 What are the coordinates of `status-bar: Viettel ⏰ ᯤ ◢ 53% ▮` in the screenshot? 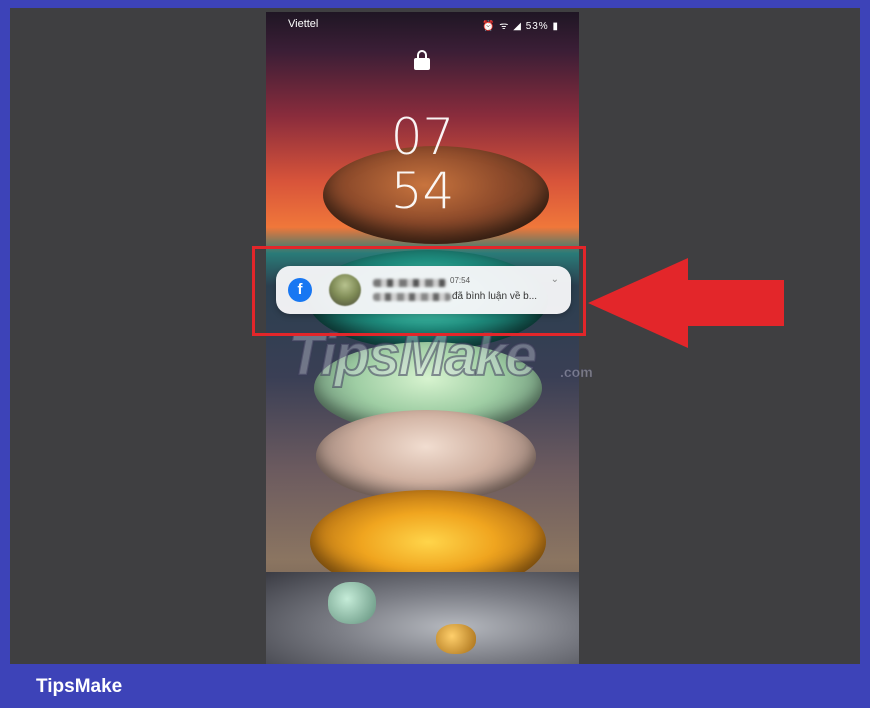 It's located at (422, 25).